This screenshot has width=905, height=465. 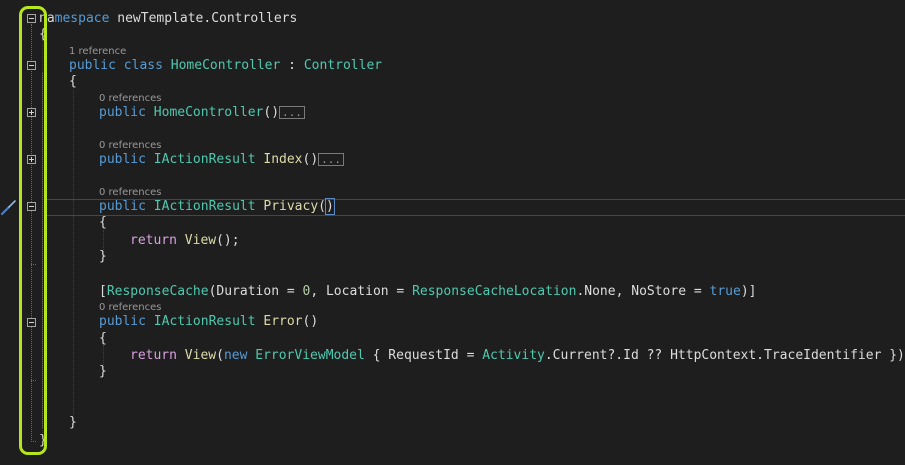 I want to click on annotation-highlight-box, so click(x=33, y=230).